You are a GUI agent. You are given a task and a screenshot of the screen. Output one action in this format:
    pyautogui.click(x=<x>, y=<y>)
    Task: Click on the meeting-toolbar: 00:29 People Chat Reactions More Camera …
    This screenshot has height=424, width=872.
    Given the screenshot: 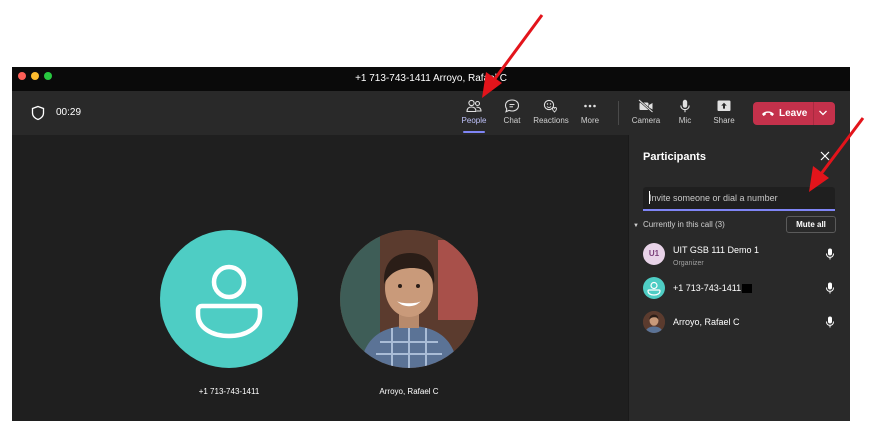 What is the action you would take?
    pyautogui.click(x=431, y=113)
    